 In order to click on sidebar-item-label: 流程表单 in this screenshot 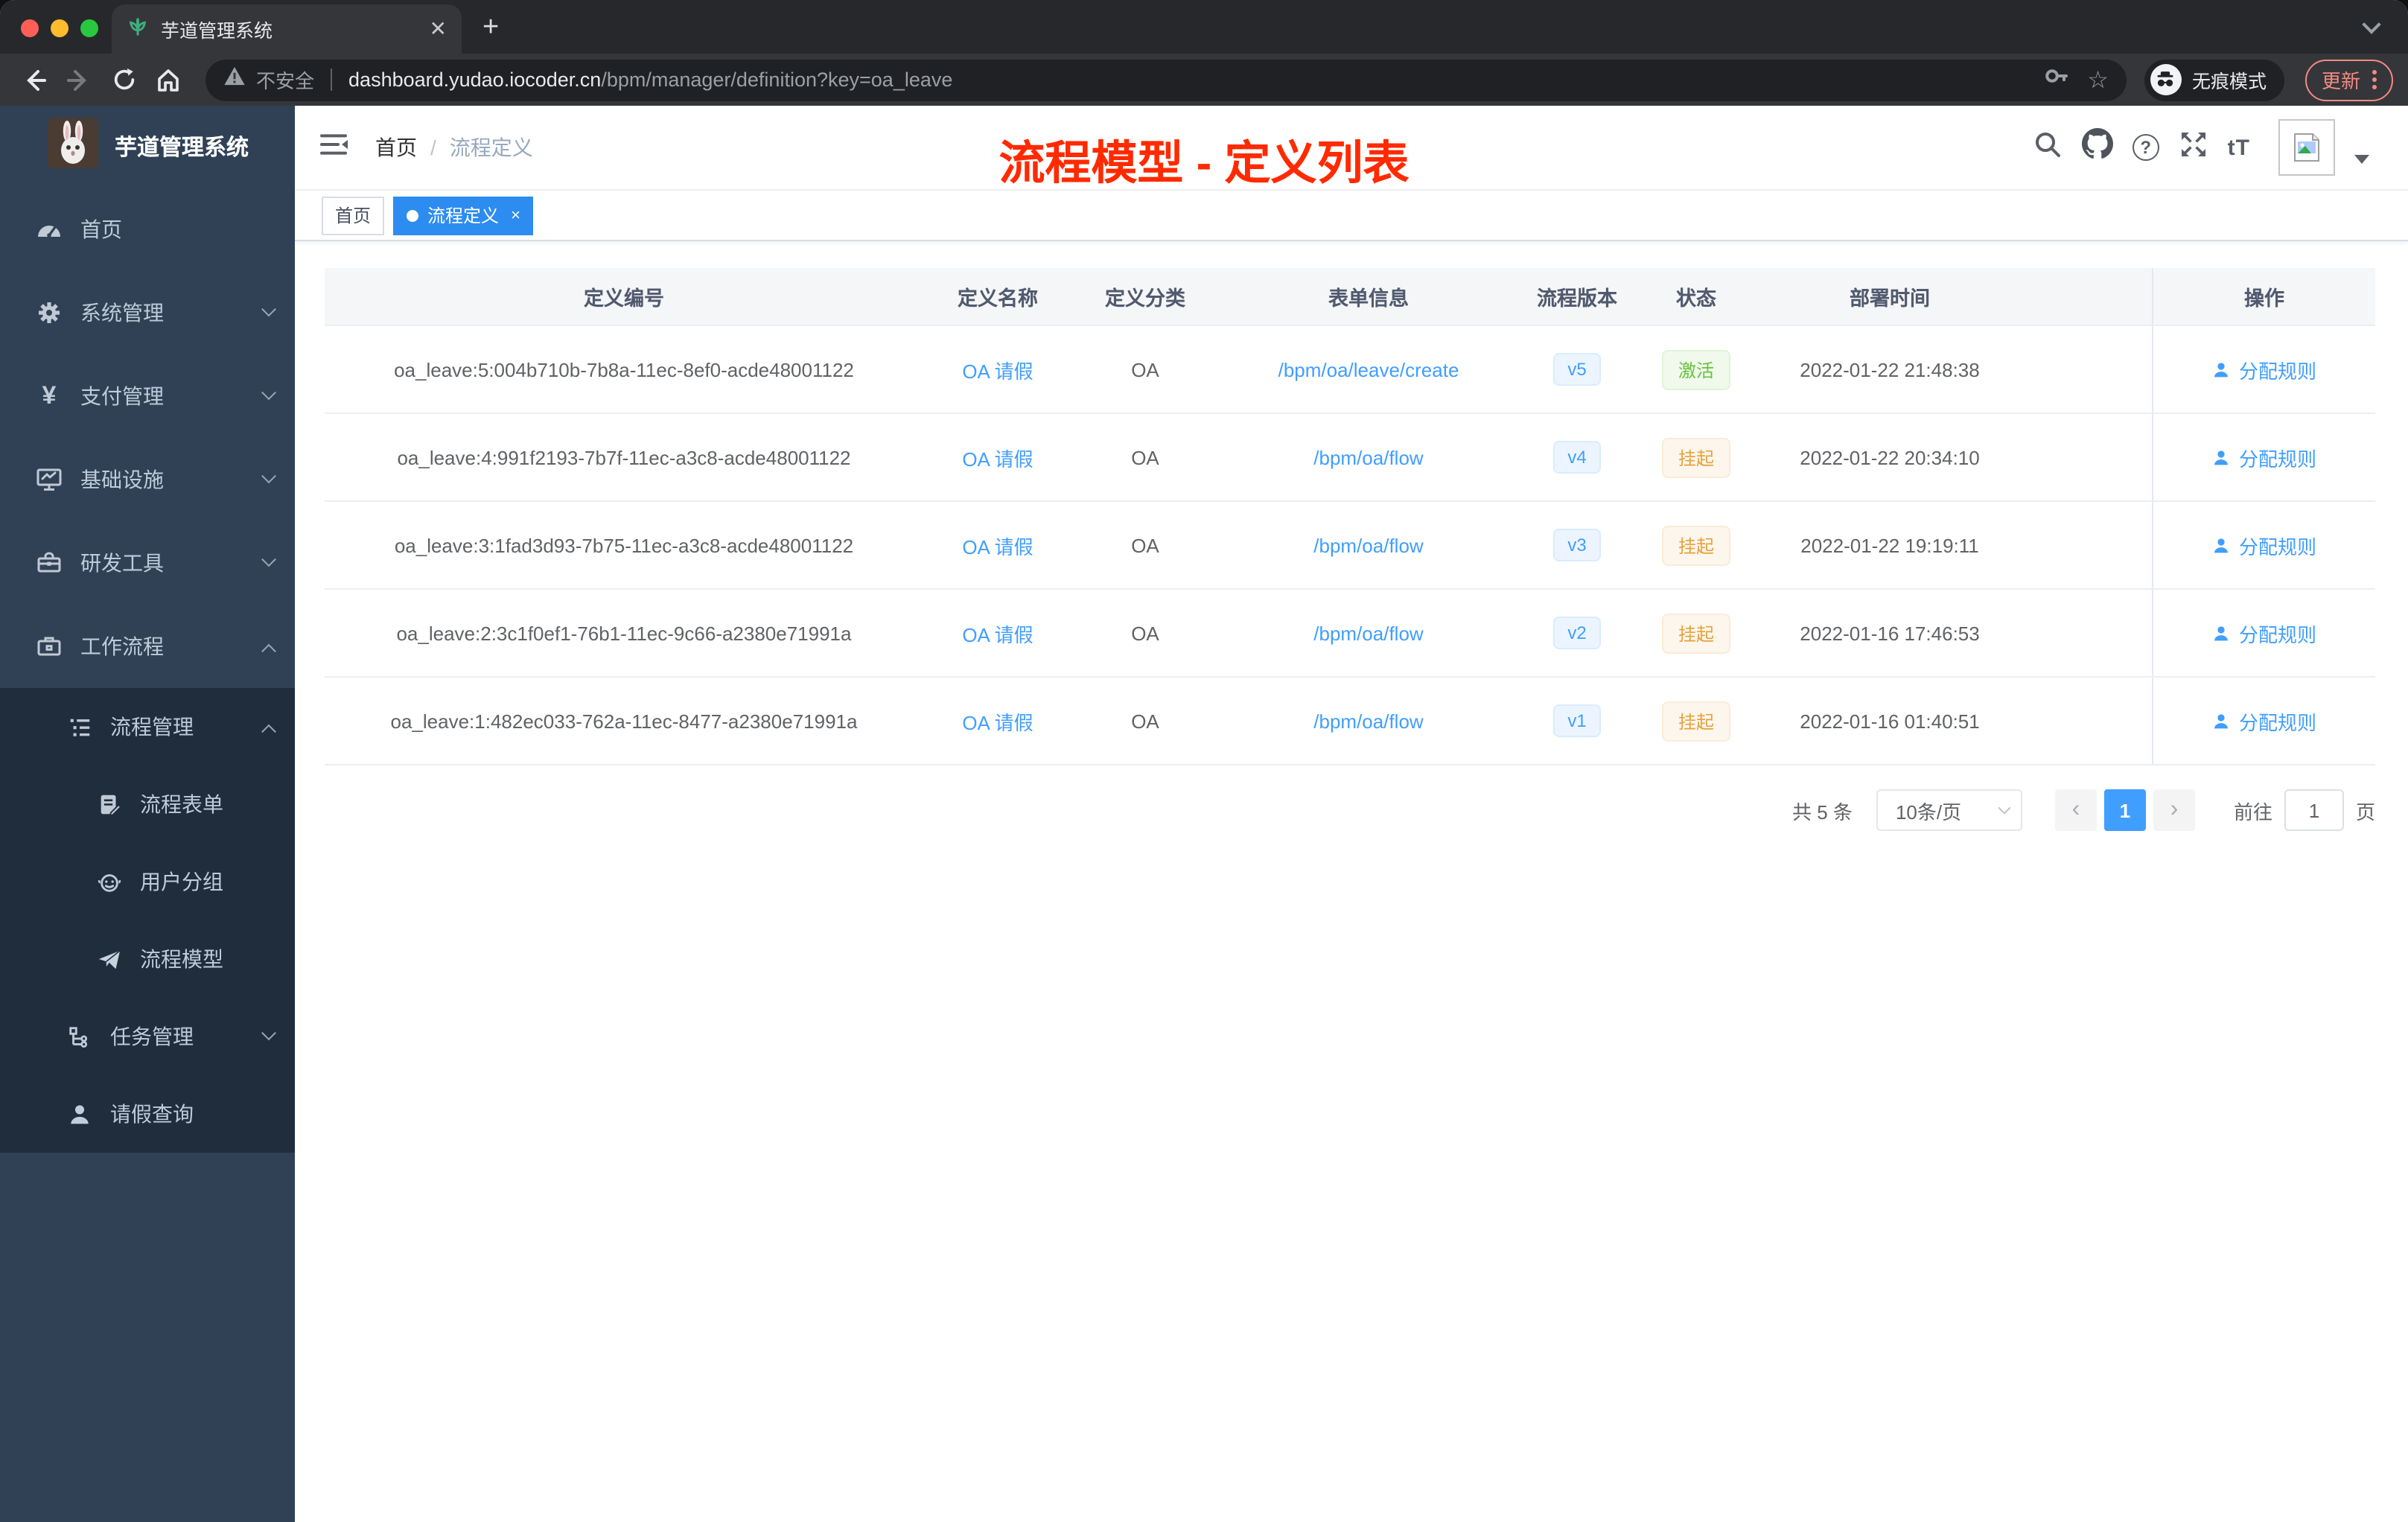, I will do `click(181, 804)`.